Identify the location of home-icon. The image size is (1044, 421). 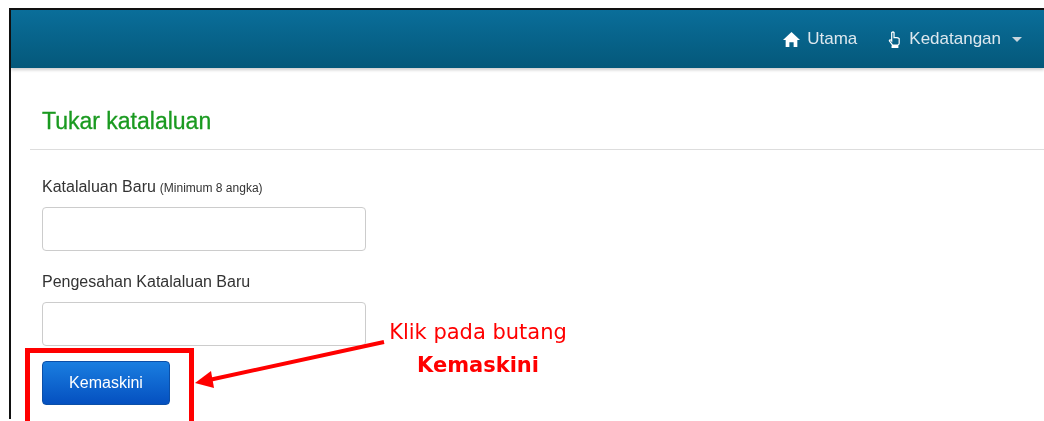
(792, 39).